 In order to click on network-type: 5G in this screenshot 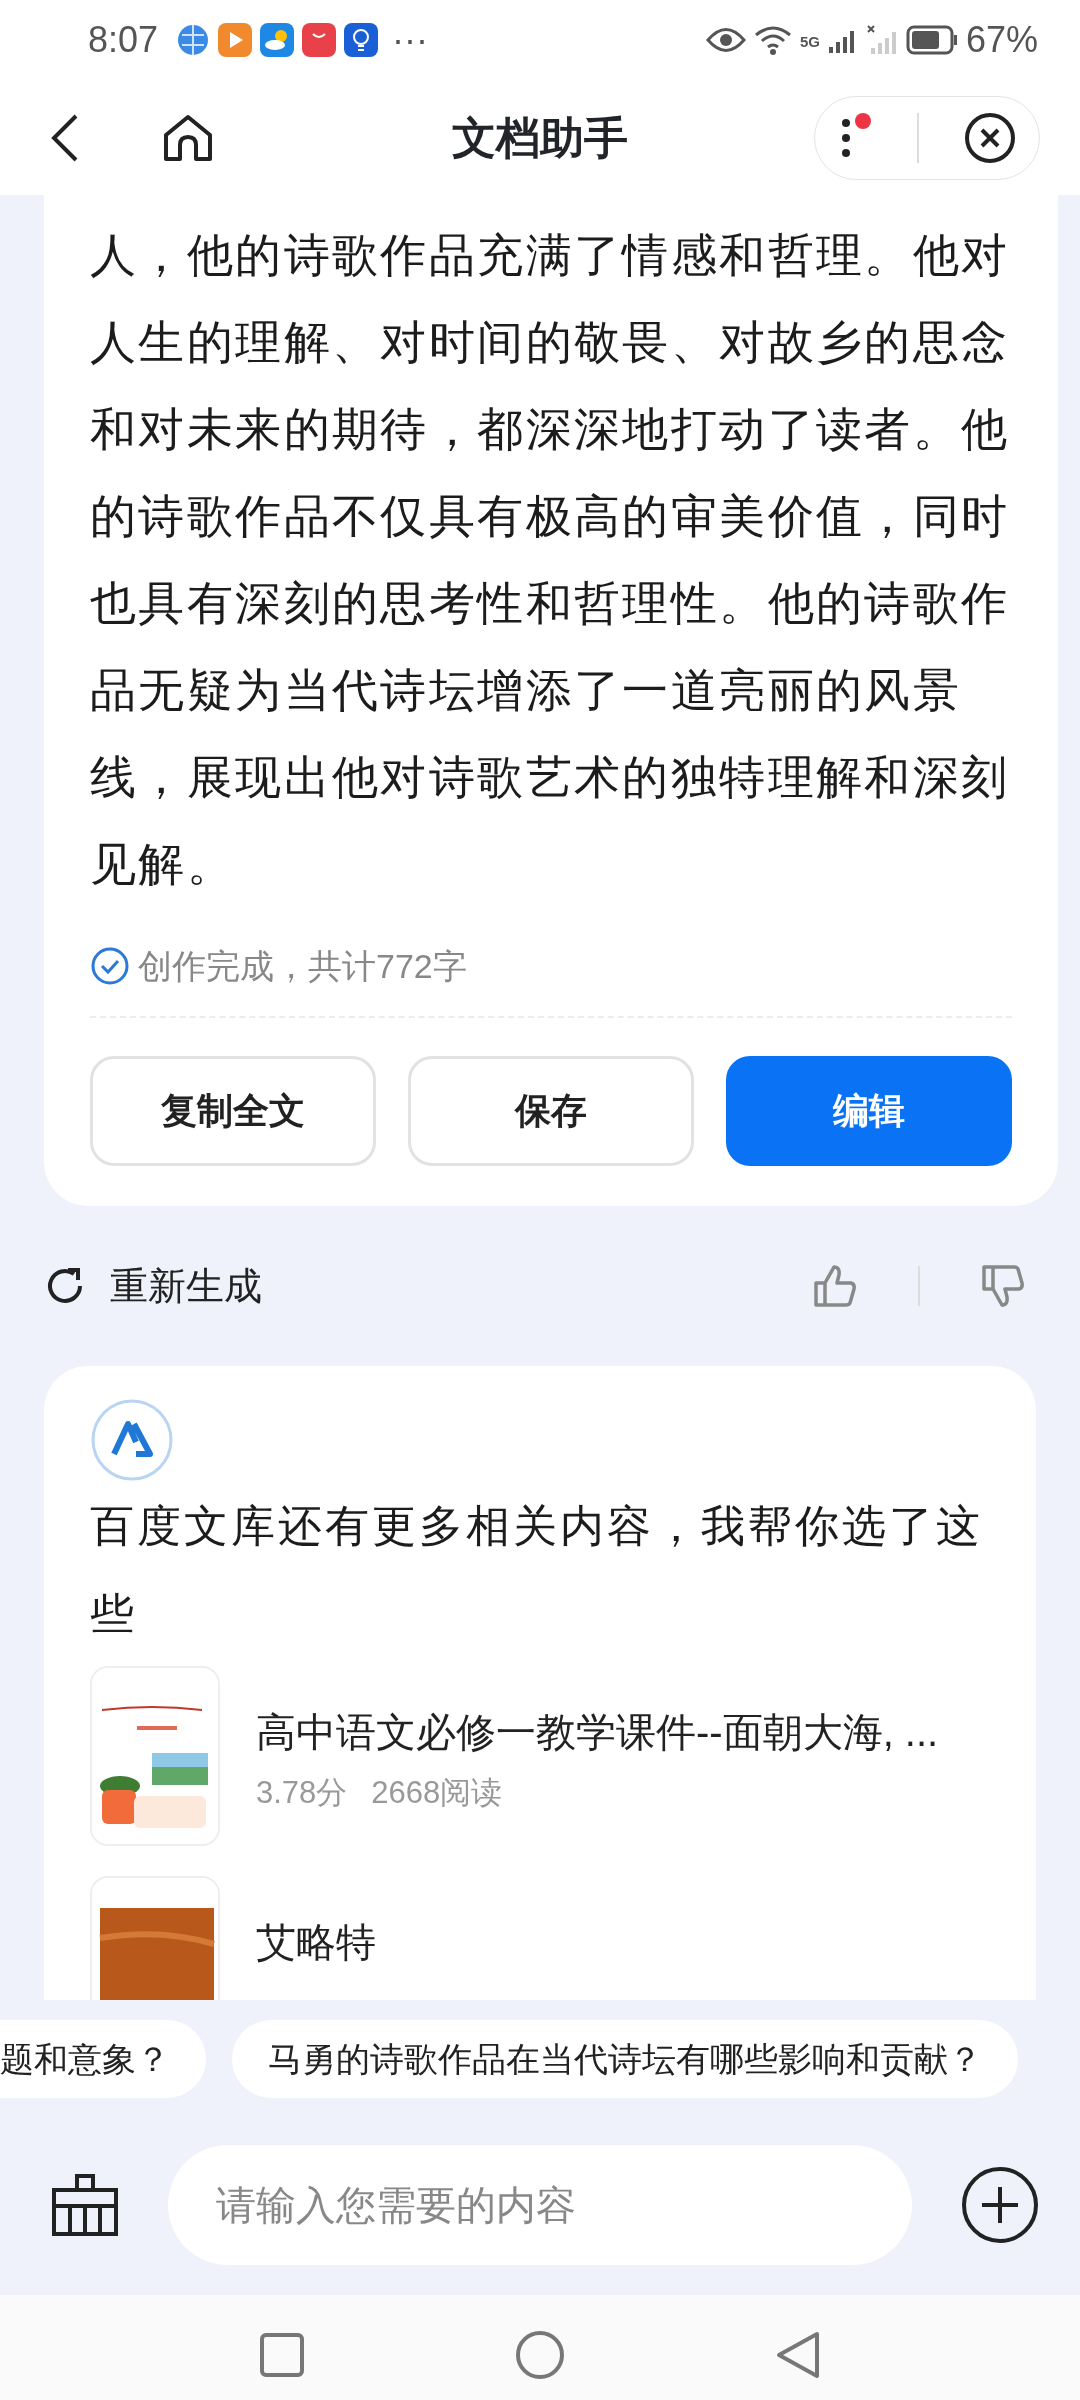, I will do `click(809, 42)`.